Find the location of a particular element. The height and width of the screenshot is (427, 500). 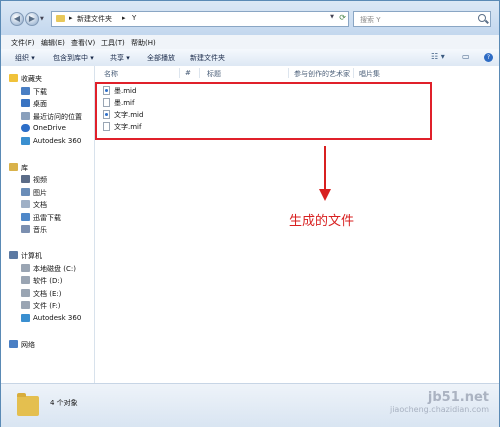

play-all-button: 全部播放 is located at coordinates (161, 58).